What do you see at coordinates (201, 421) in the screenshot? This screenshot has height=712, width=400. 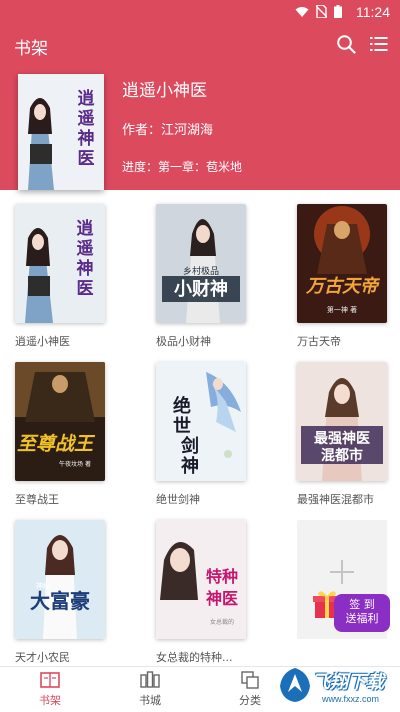 I see `book-cover: 绝 世 剑 神` at bounding box center [201, 421].